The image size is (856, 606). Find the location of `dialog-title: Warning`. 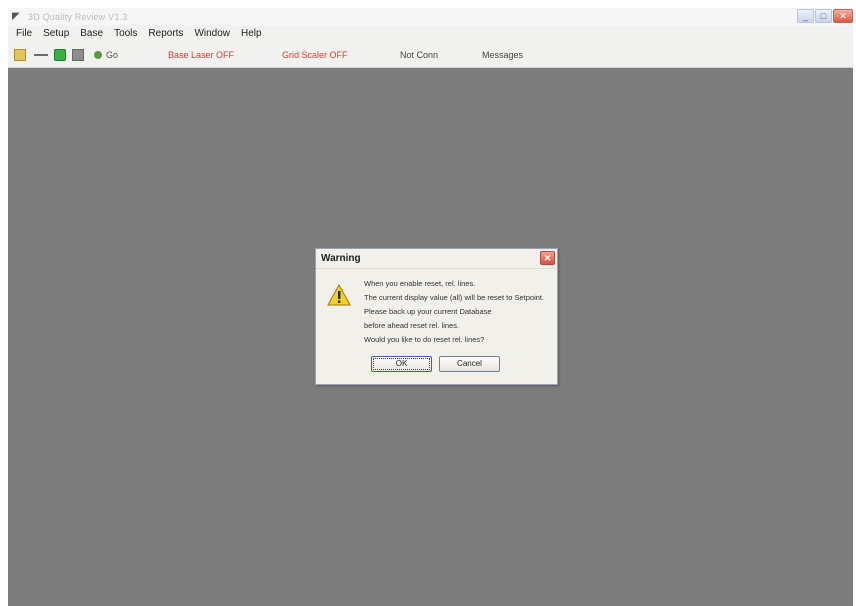

dialog-title: Warning is located at coordinates (341, 258).